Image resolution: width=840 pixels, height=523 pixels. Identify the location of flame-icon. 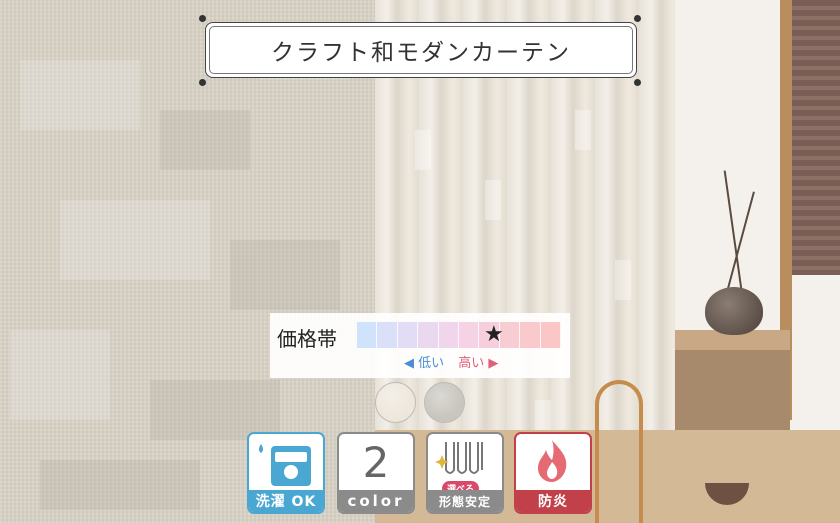
(552, 461).